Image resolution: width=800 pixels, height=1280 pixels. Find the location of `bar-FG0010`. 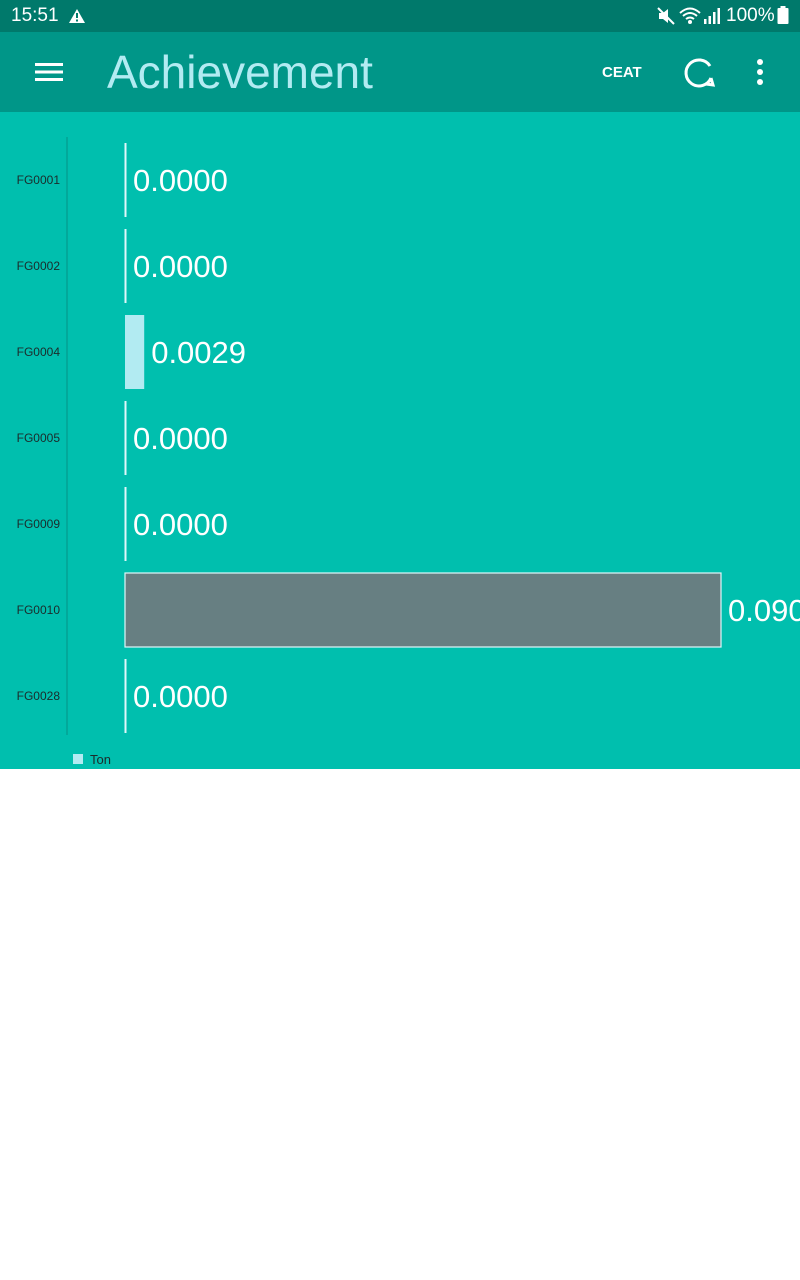

bar-FG0010 is located at coordinates (423, 610).